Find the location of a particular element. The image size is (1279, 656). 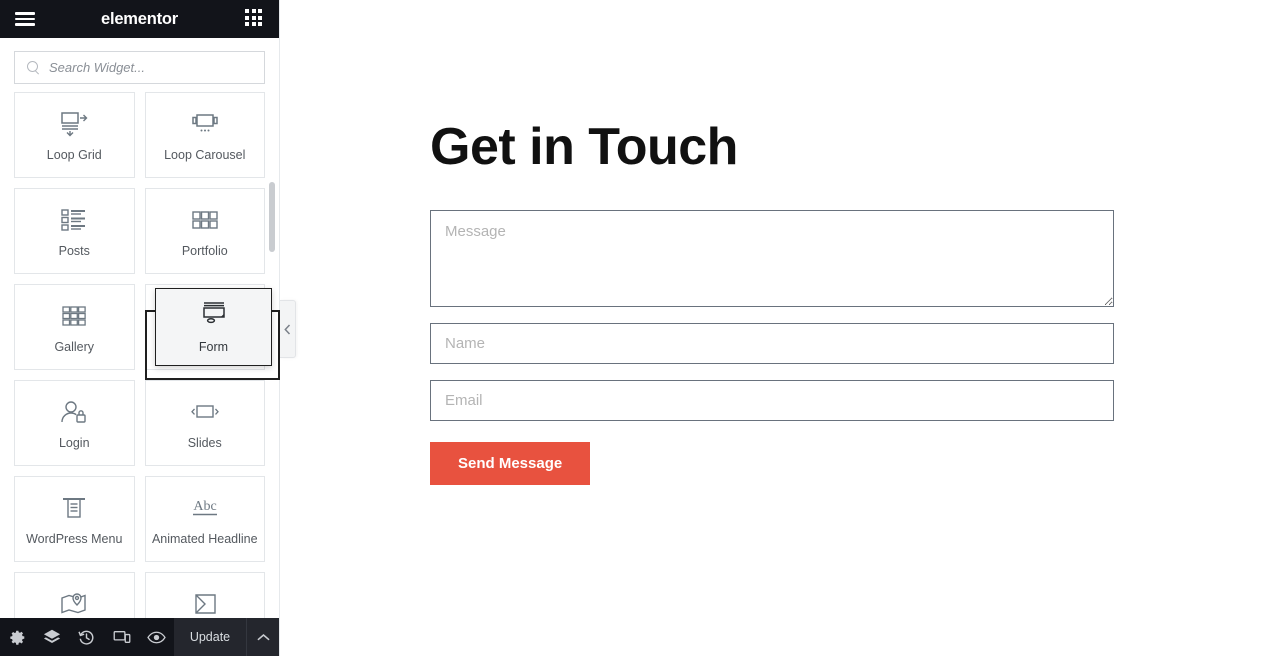

widget-card-portfolio: Portfolio is located at coordinates (204, 231).